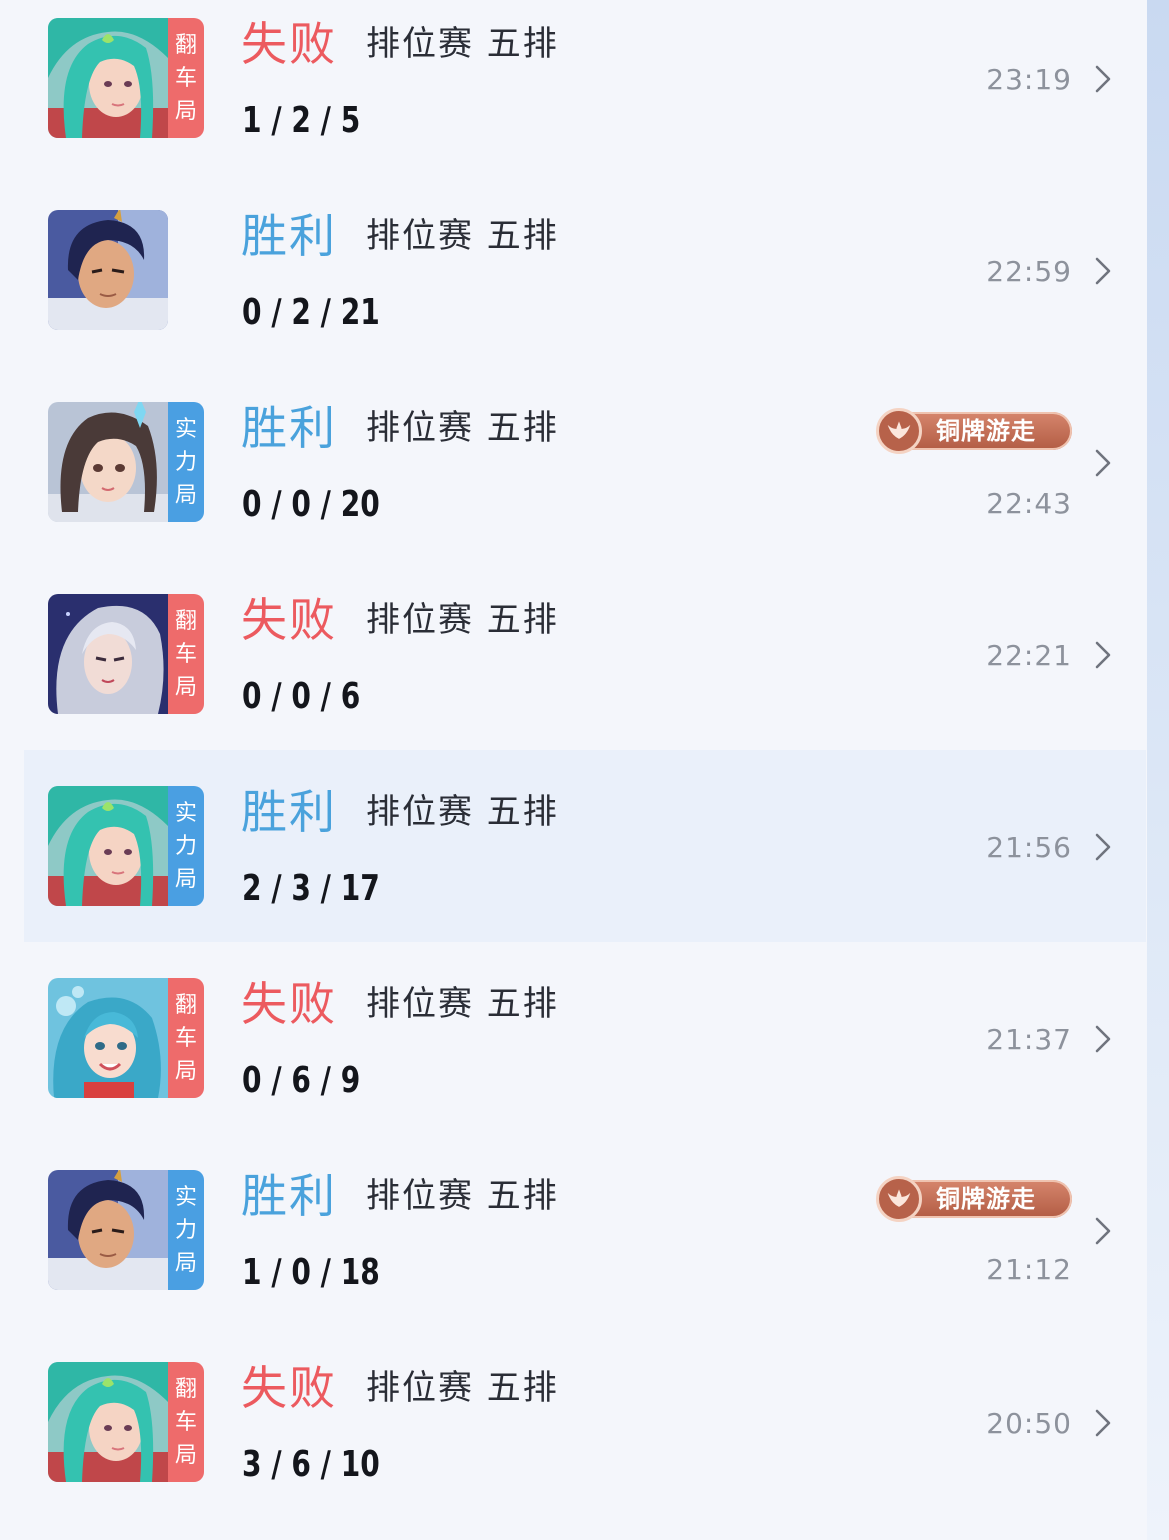  I want to click on match-row: 实 力 局 胜利 排位赛 五排 1 / 0 / 18 铜牌游走 21:12, so click(585, 1248).